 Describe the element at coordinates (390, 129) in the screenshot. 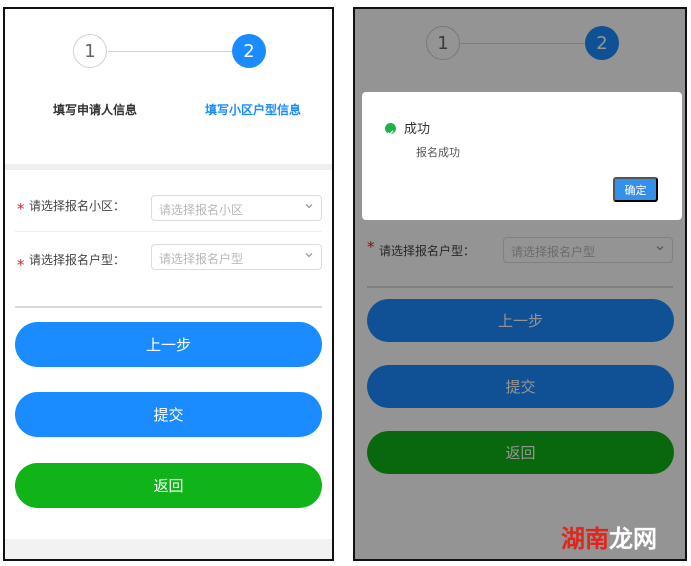

I see `success-check-icon` at that location.